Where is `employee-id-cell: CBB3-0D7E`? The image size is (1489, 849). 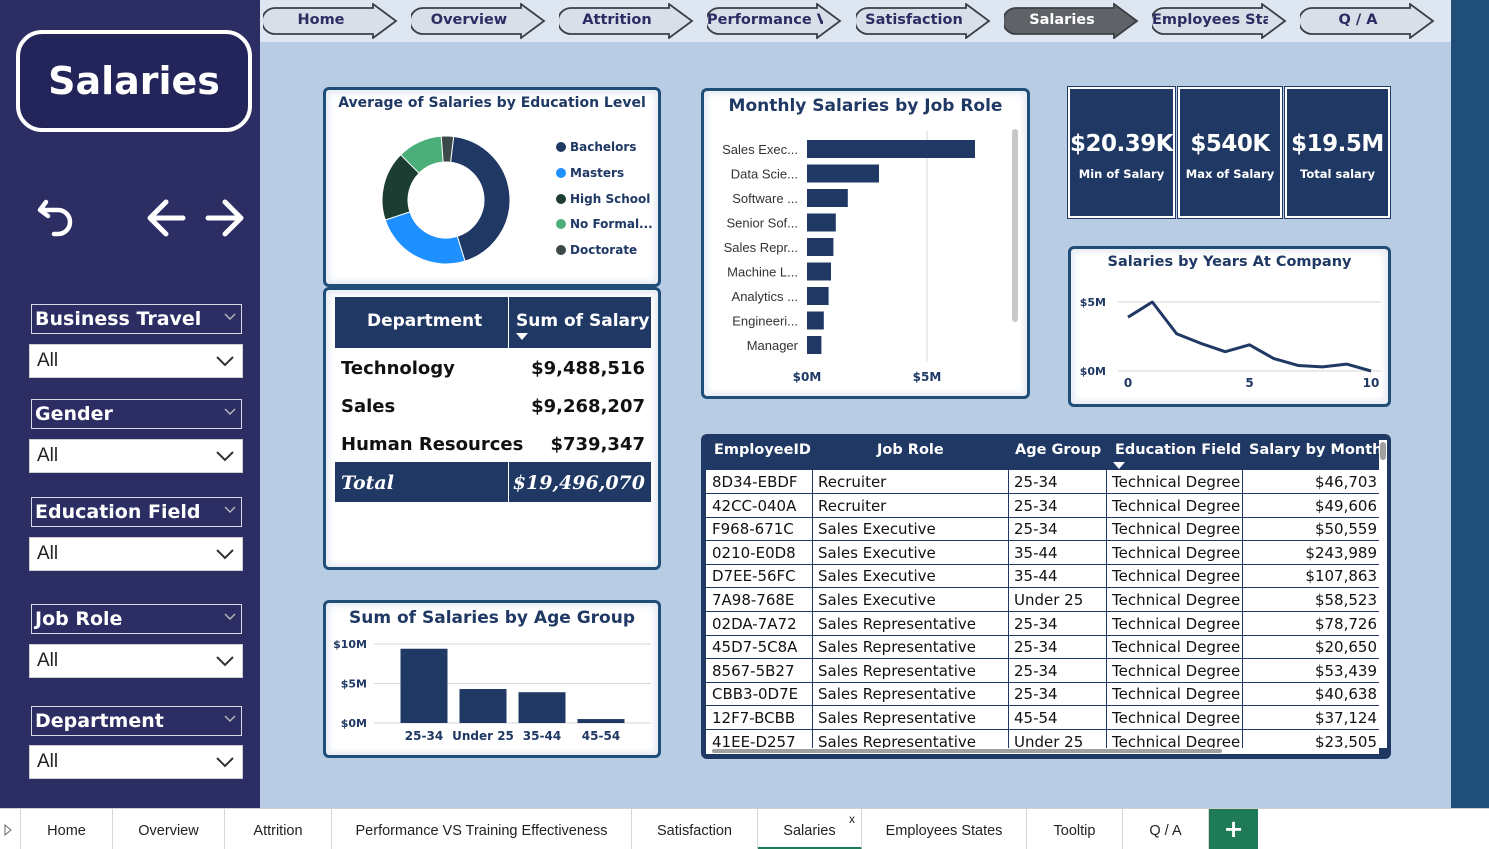 employee-id-cell: CBB3-0D7E is located at coordinates (755, 694).